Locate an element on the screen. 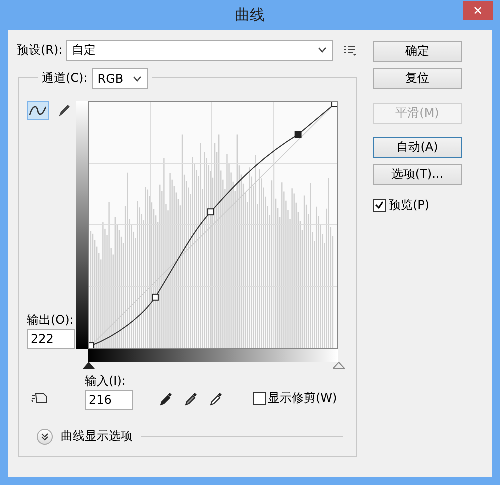 The image size is (500, 485). close-button: ✕ is located at coordinates (478, 10).